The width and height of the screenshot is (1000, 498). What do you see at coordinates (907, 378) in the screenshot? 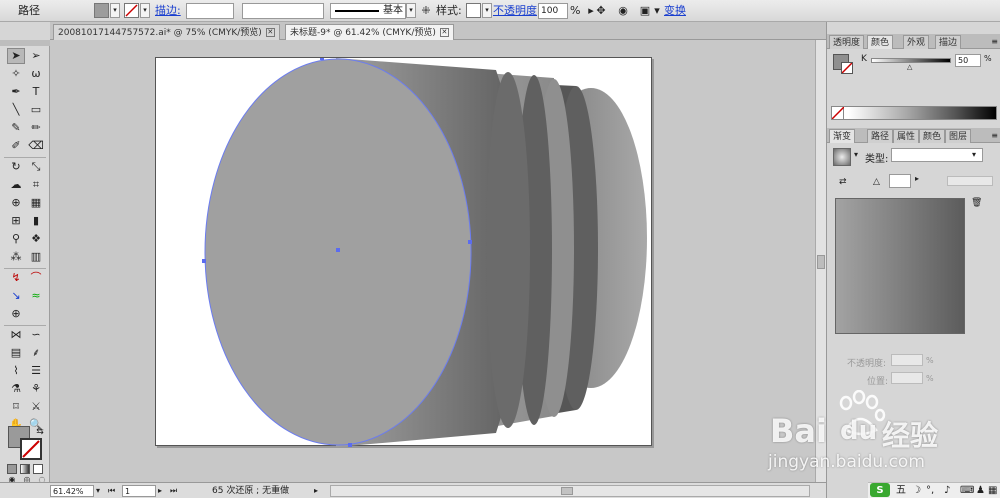
I see `stop-location-field` at bounding box center [907, 378].